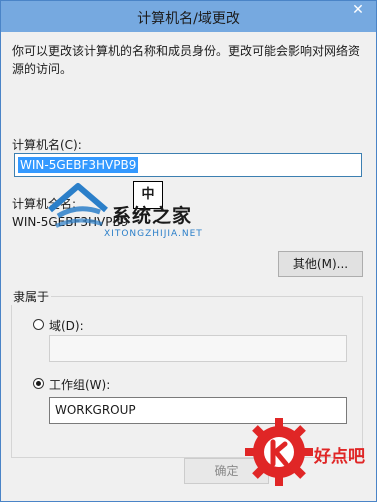 This screenshot has height=502, width=377. I want to click on workgroup-radio, so click(38, 383).